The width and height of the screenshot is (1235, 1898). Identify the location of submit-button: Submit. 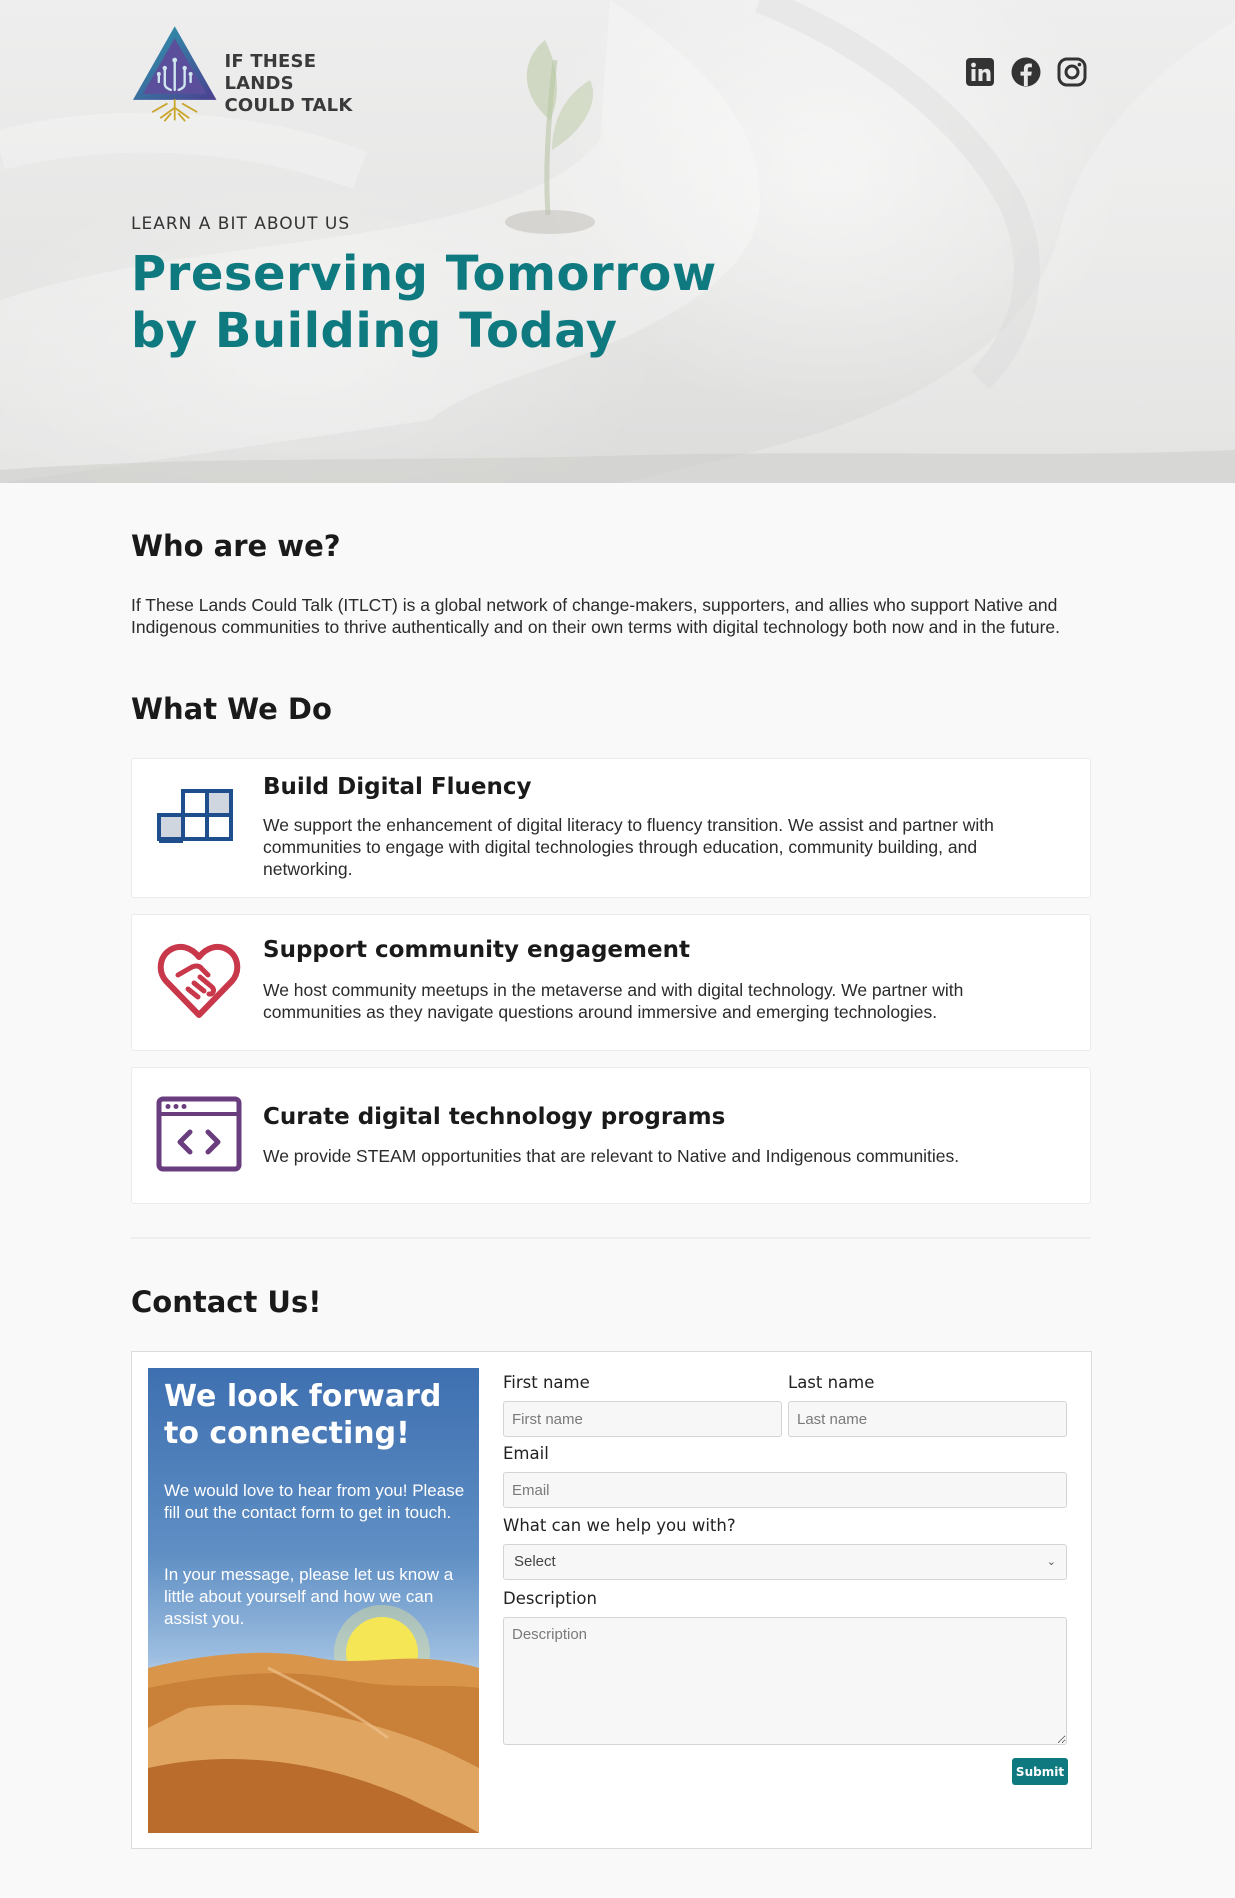
(1040, 1771).